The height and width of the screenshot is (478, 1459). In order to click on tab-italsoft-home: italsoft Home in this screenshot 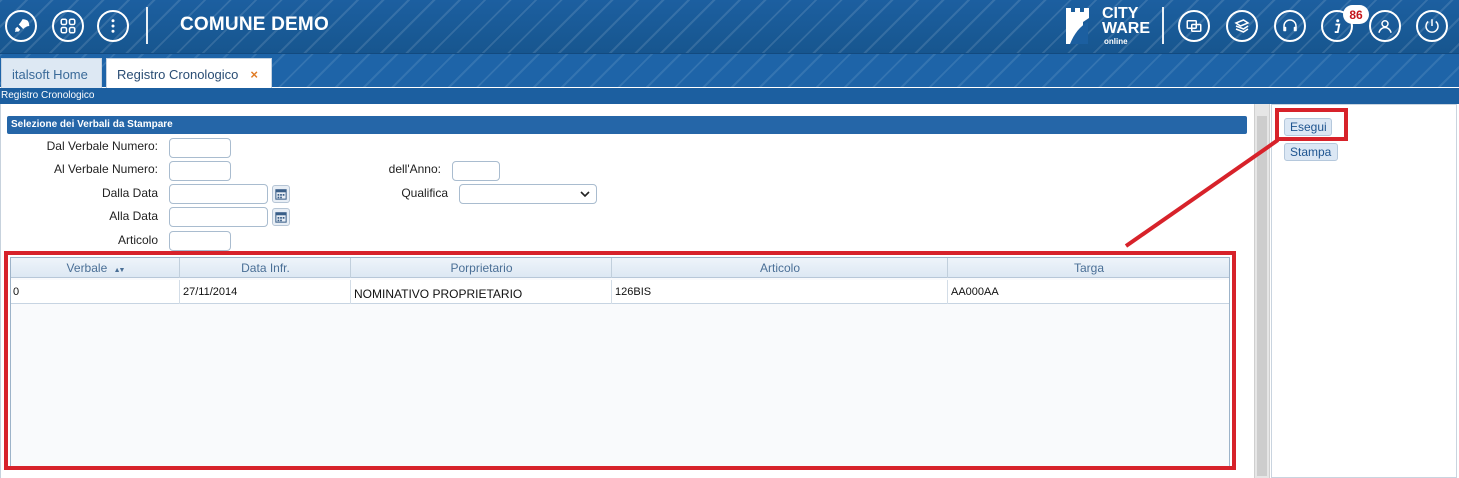, I will do `click(51, 73)`.